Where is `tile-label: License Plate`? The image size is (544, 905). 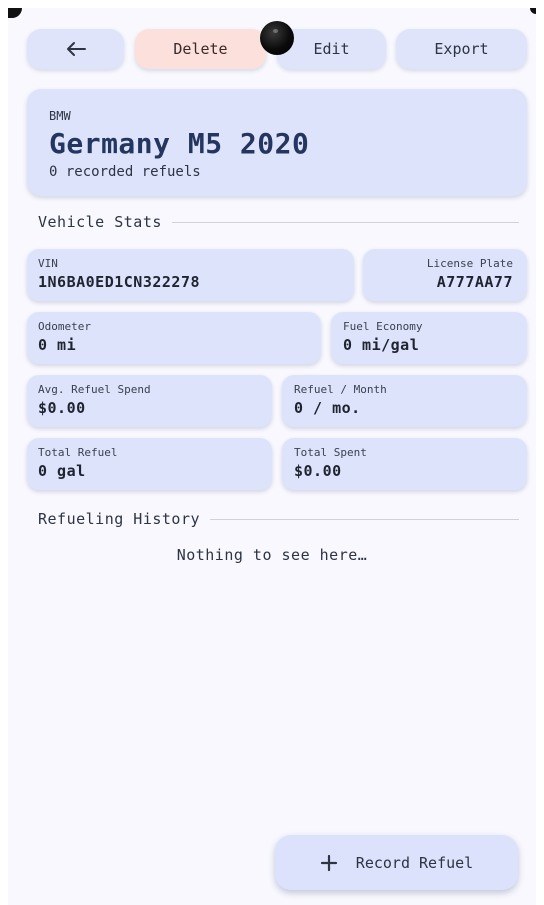
tile-label: License Plate is located at coordinates (469, 263).